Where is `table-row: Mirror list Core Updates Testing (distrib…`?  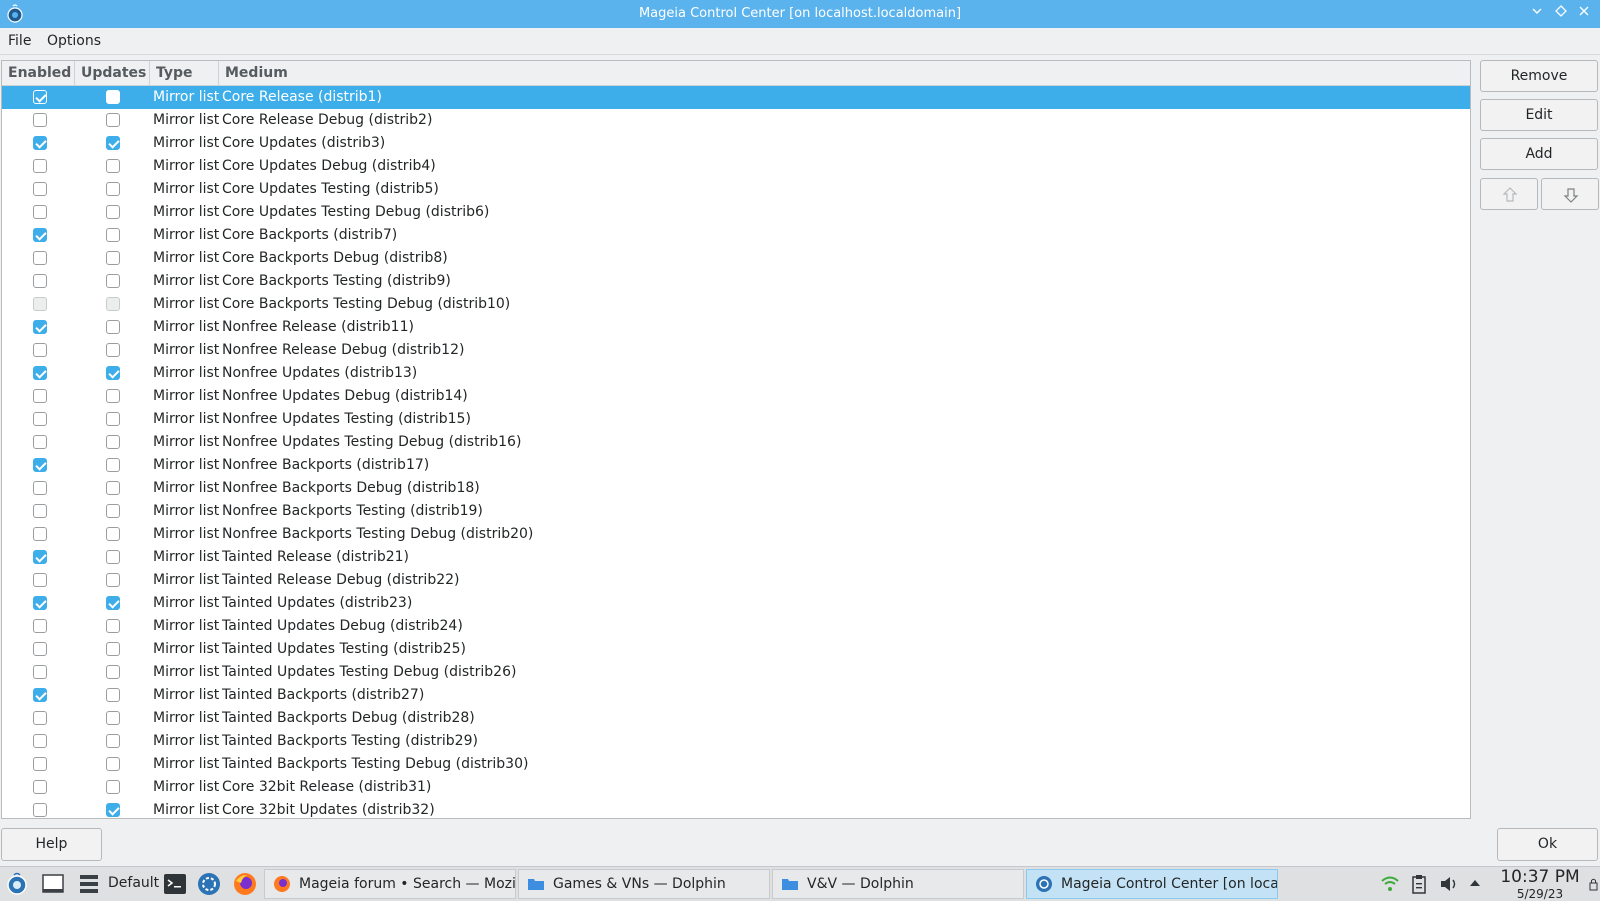
table-row: Mirror list Core Updates Testing (distrib… is located at coordinates (736, 189).